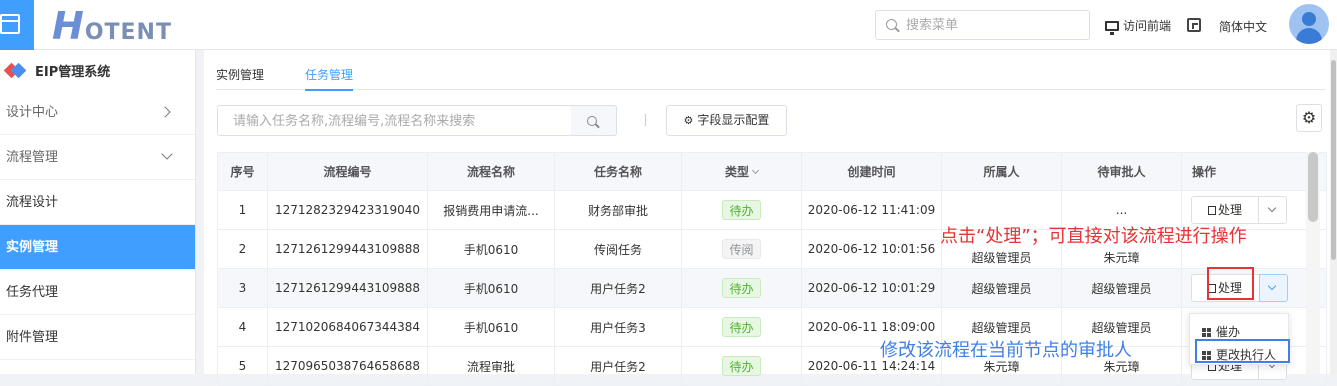 This screenshot has width=1337, height=386. I want to click on cell-task: 用户任务3, so click(618, 327).